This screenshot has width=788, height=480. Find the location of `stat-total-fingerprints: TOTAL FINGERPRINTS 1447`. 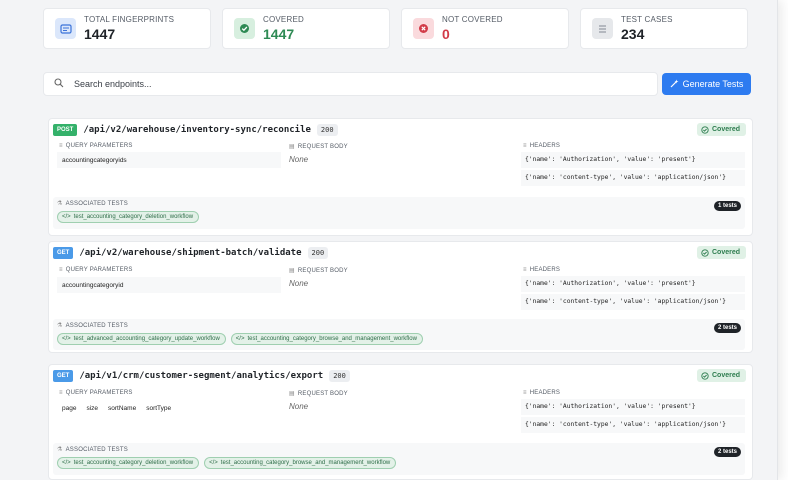

stat-total-fingerprints: TOTAL FINGERPRINTS 1447 is located at coordinates (127, 28).